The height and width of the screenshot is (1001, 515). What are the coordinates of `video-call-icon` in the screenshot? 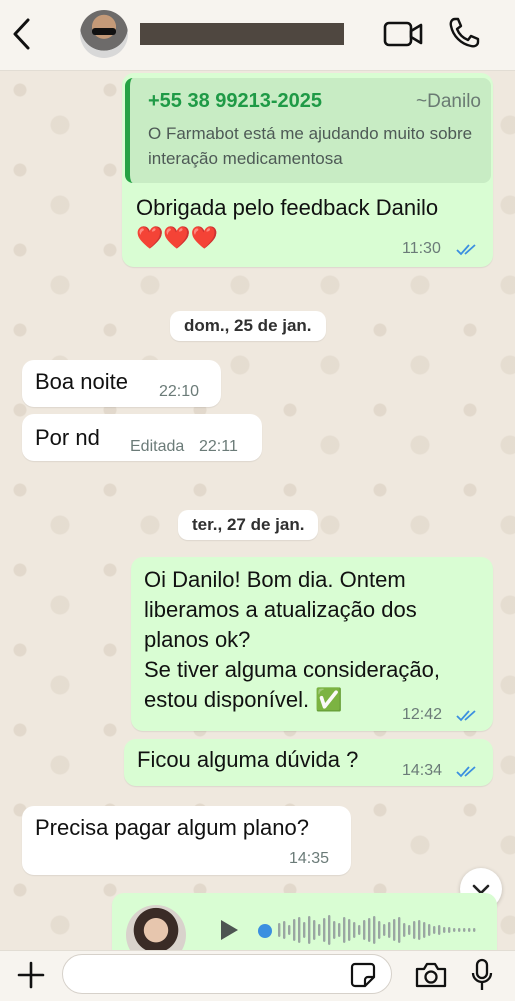 It's located at (403, 34).